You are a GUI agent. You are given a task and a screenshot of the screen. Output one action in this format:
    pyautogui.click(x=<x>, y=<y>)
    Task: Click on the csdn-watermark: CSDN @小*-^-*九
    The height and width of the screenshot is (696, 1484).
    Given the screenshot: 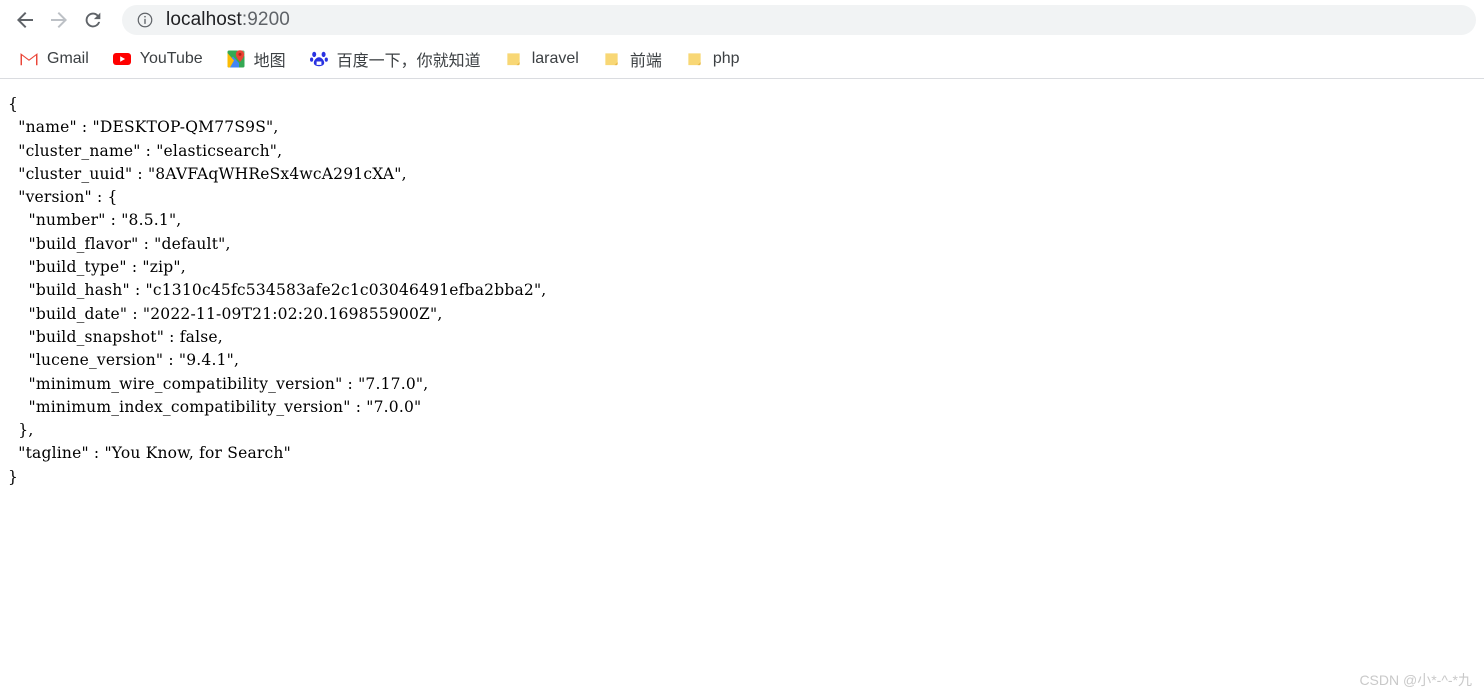 What is the action you would take?
    pyautogui.click(x=1415, y=680)
    